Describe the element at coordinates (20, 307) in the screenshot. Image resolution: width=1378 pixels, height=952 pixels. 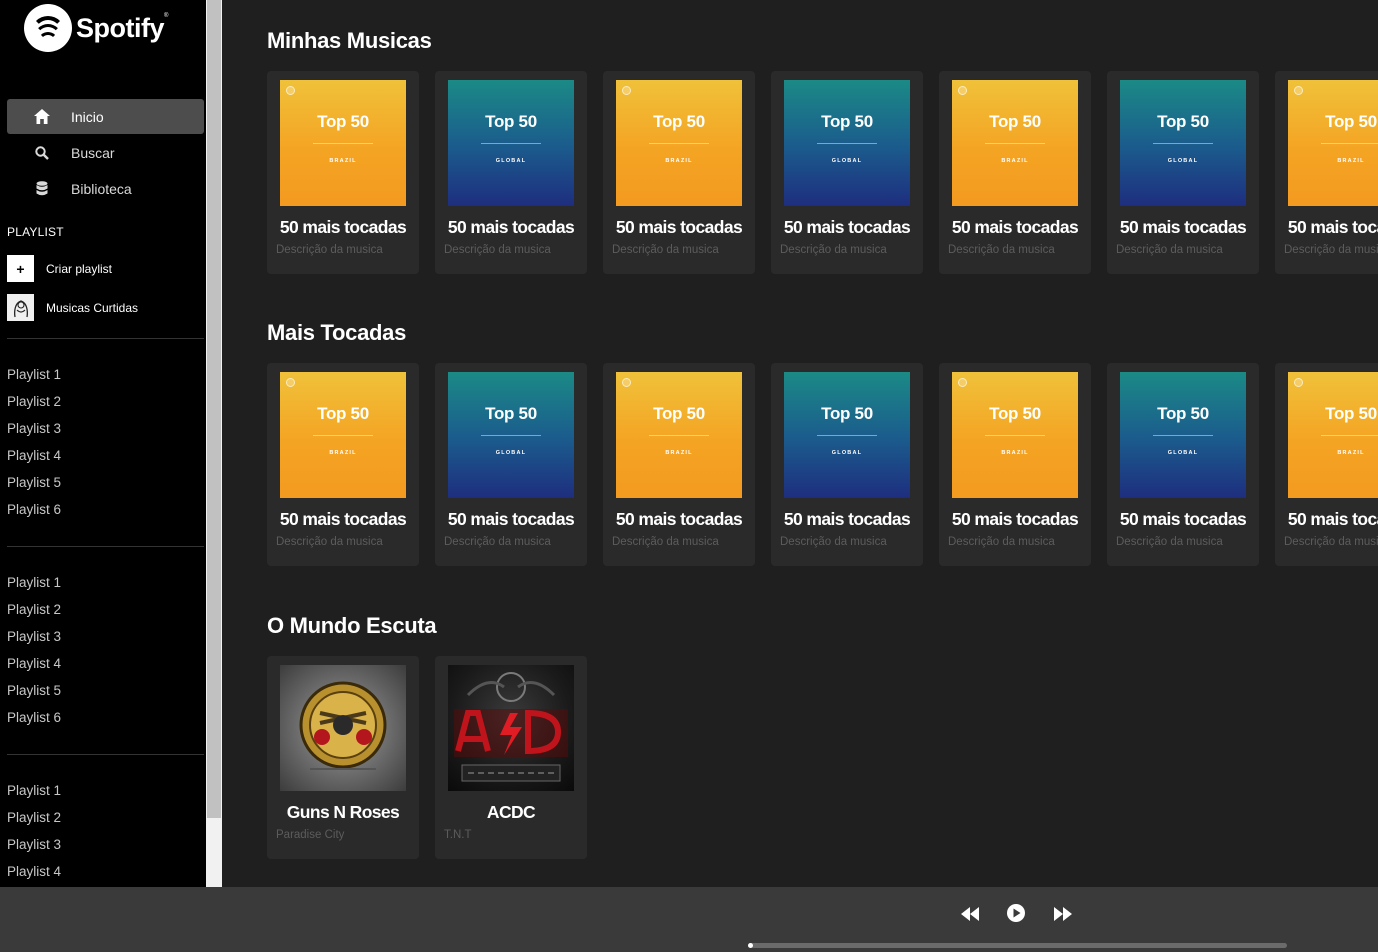
I see `liked-songs-icon` at that location.